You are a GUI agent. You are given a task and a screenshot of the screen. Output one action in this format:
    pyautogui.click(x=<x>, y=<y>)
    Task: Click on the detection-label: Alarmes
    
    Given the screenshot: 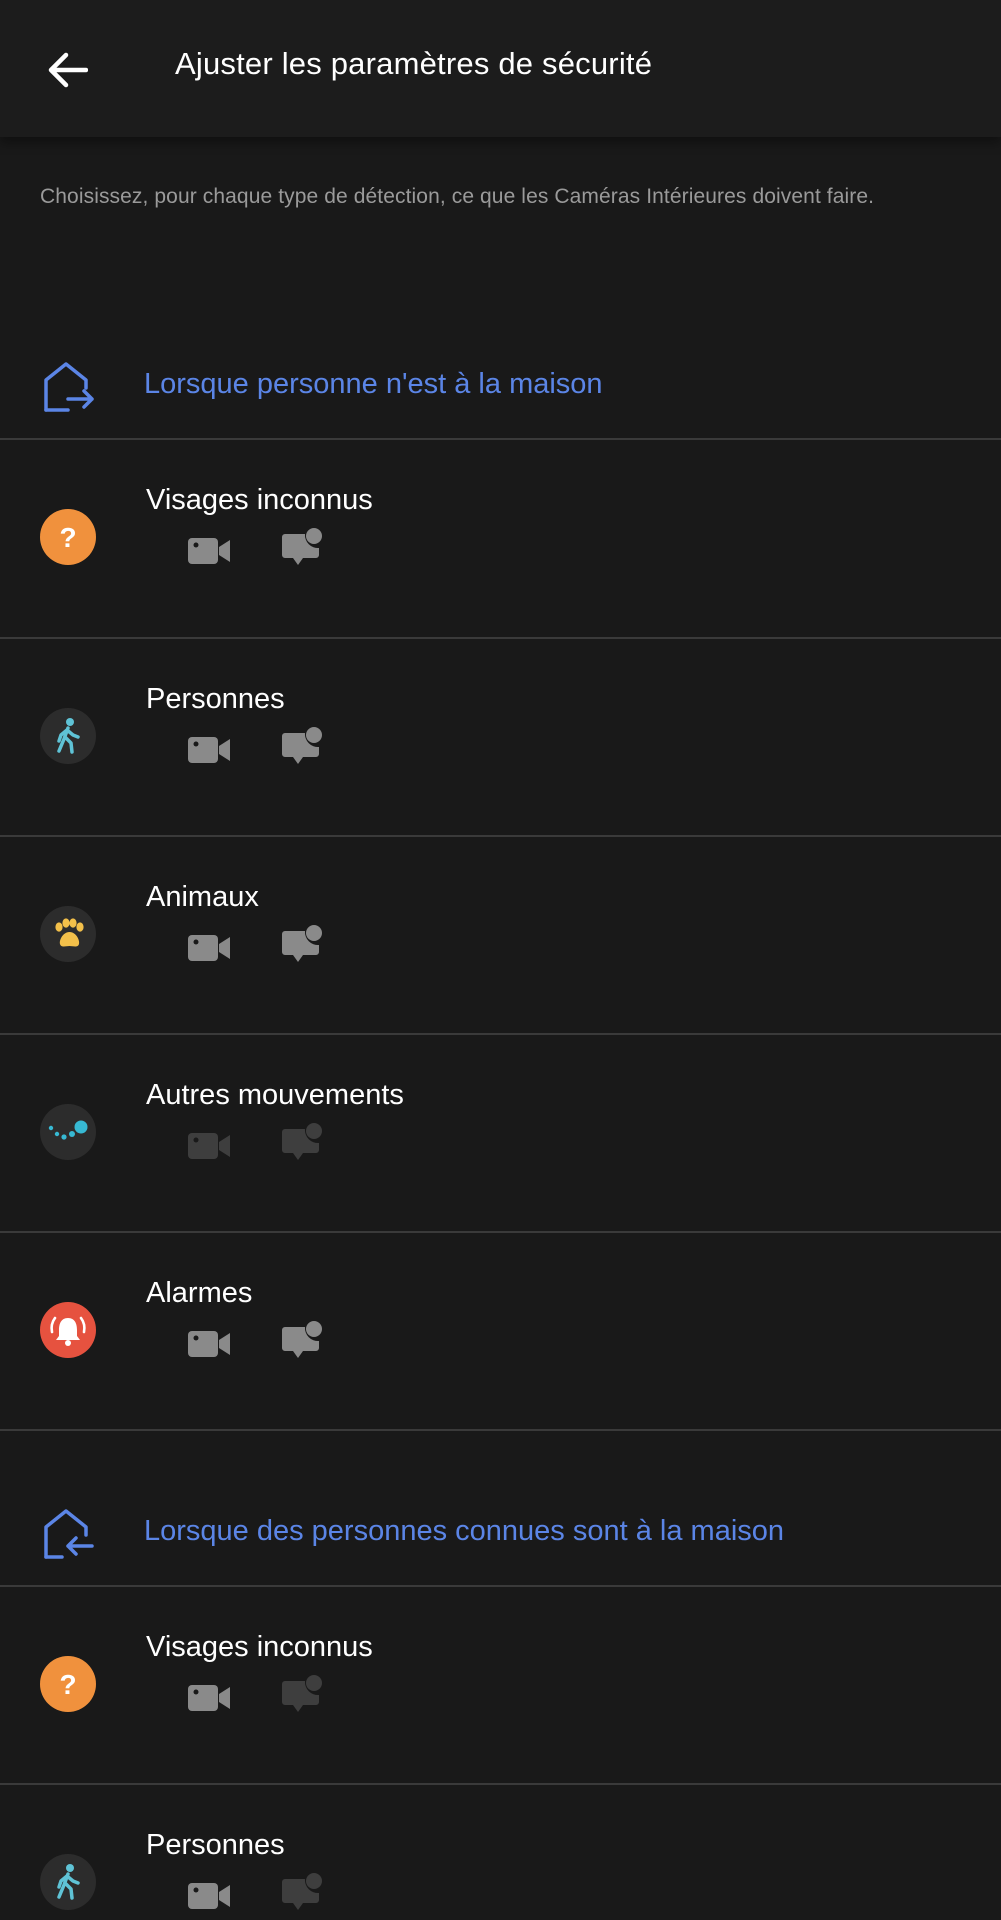 What is the action you would take?
    pyautogui.click(x=199, y=1293)
    